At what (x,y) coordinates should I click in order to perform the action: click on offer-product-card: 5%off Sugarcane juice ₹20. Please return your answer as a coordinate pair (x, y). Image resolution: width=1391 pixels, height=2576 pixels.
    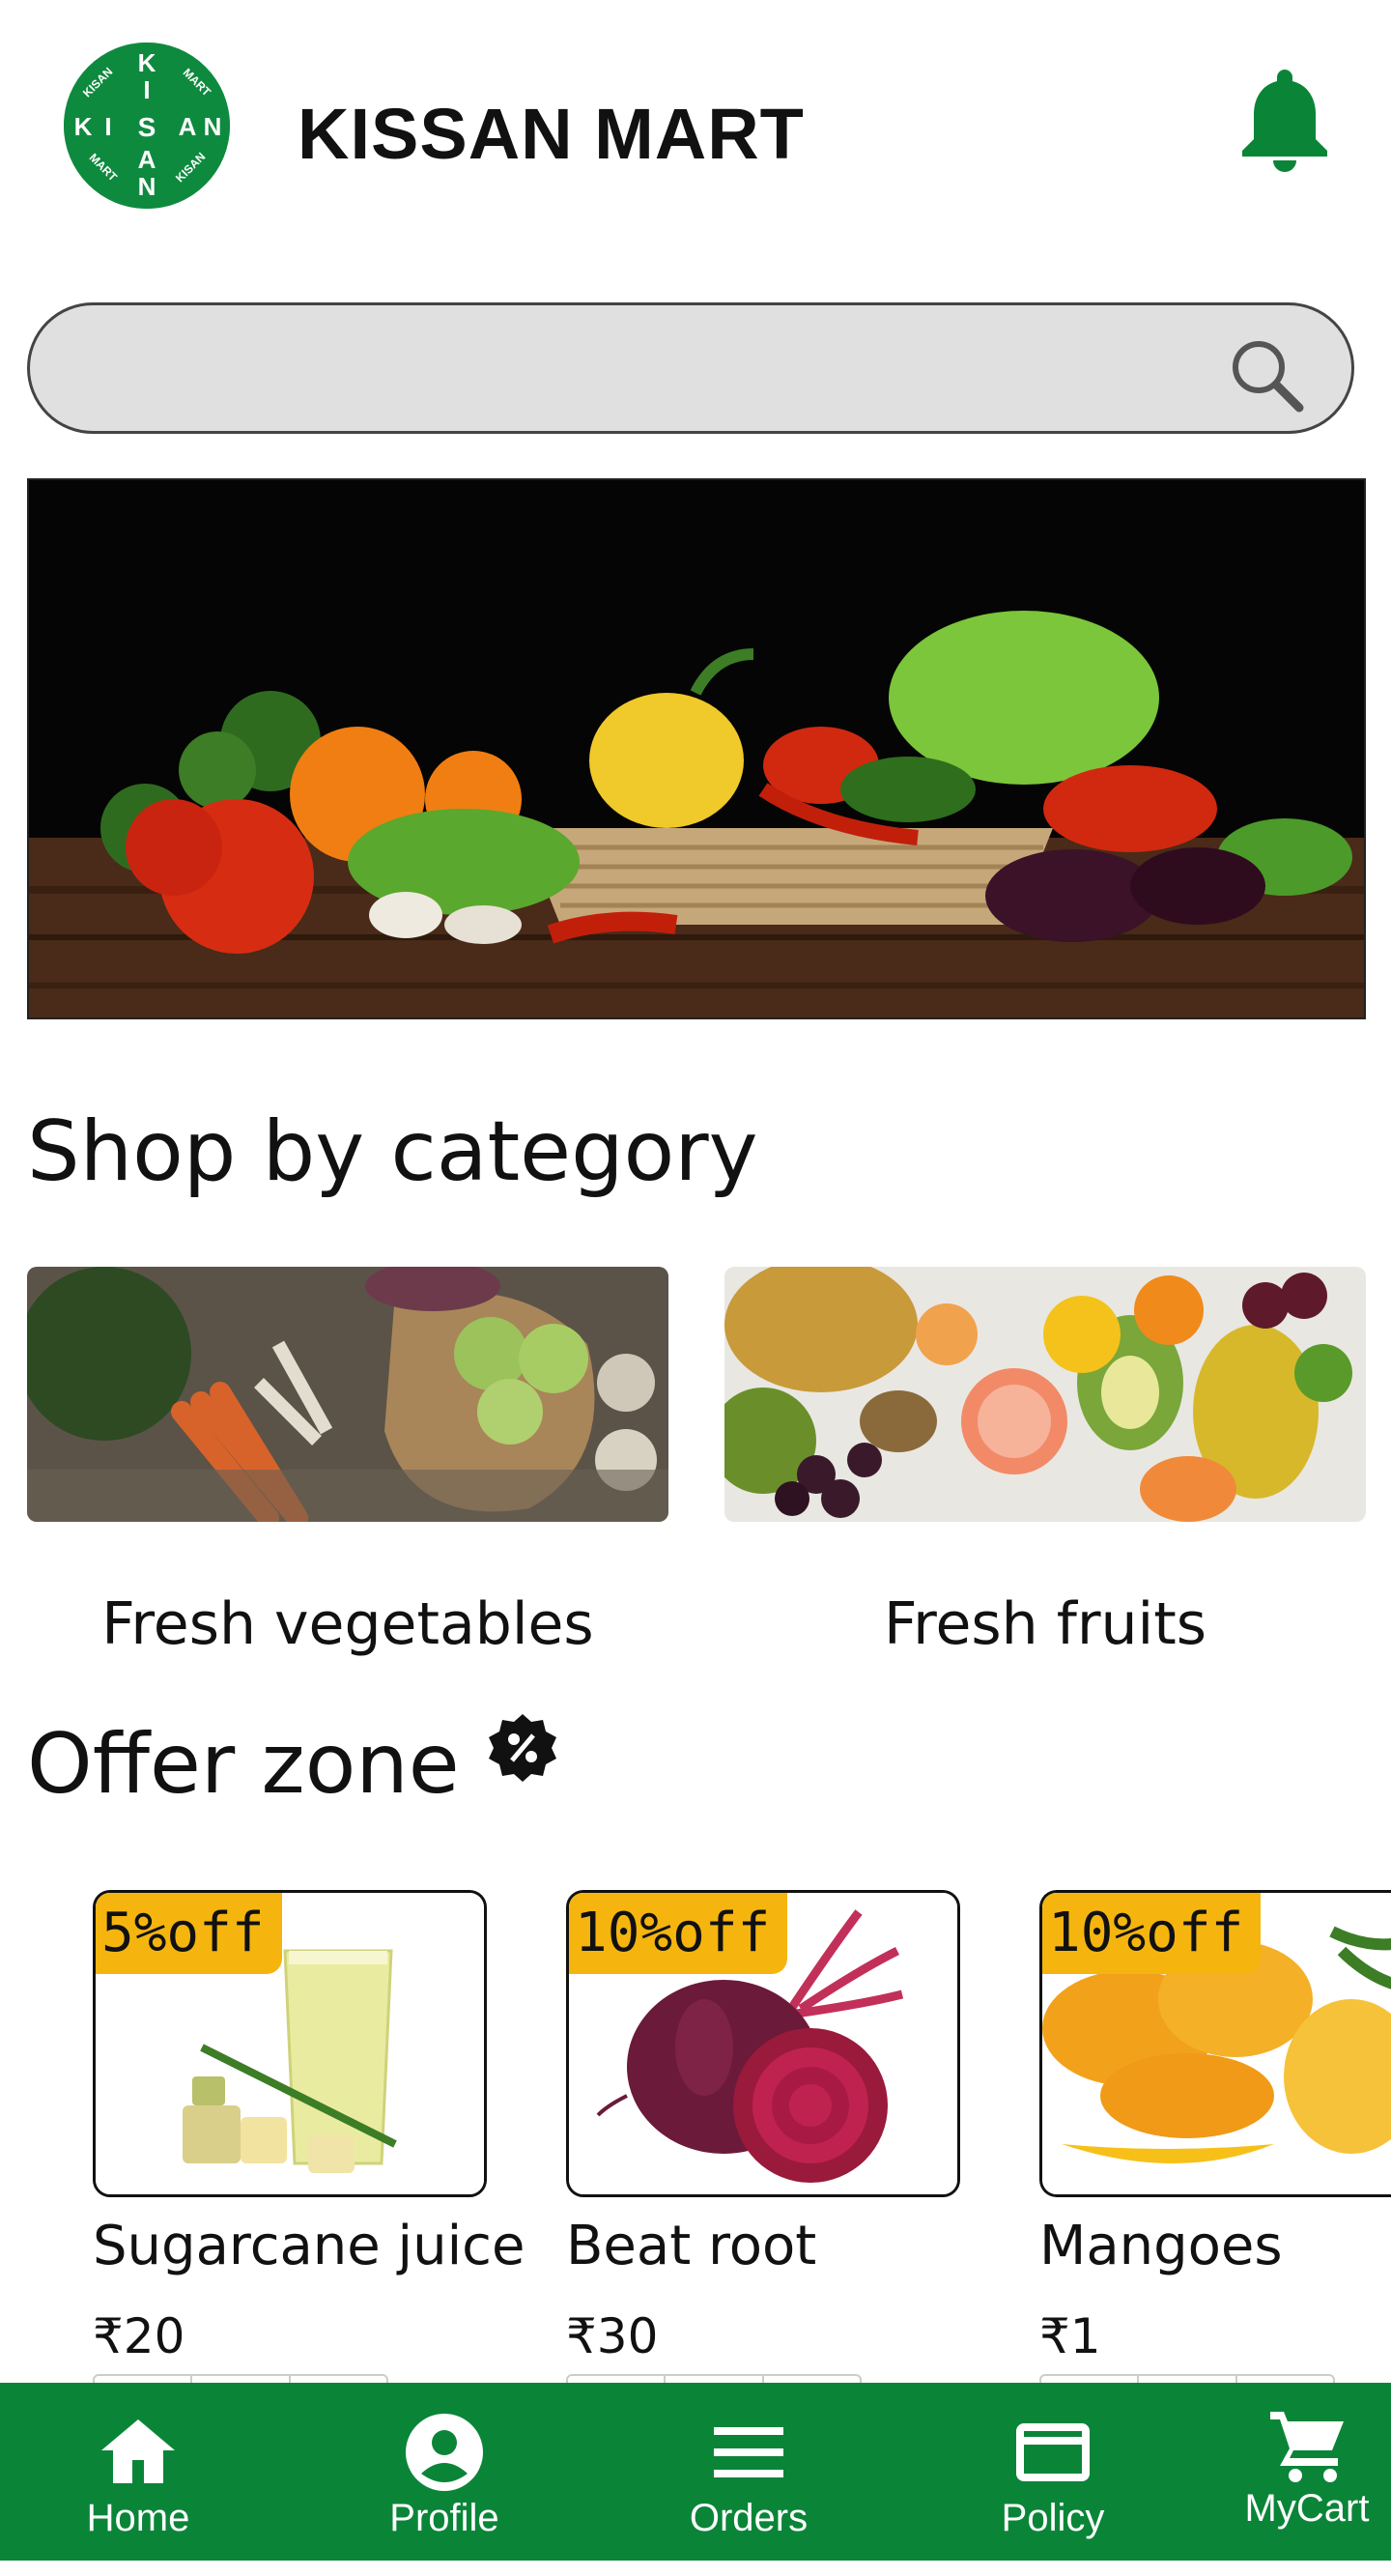
    Looking at the image, I should click on (309, 2152).